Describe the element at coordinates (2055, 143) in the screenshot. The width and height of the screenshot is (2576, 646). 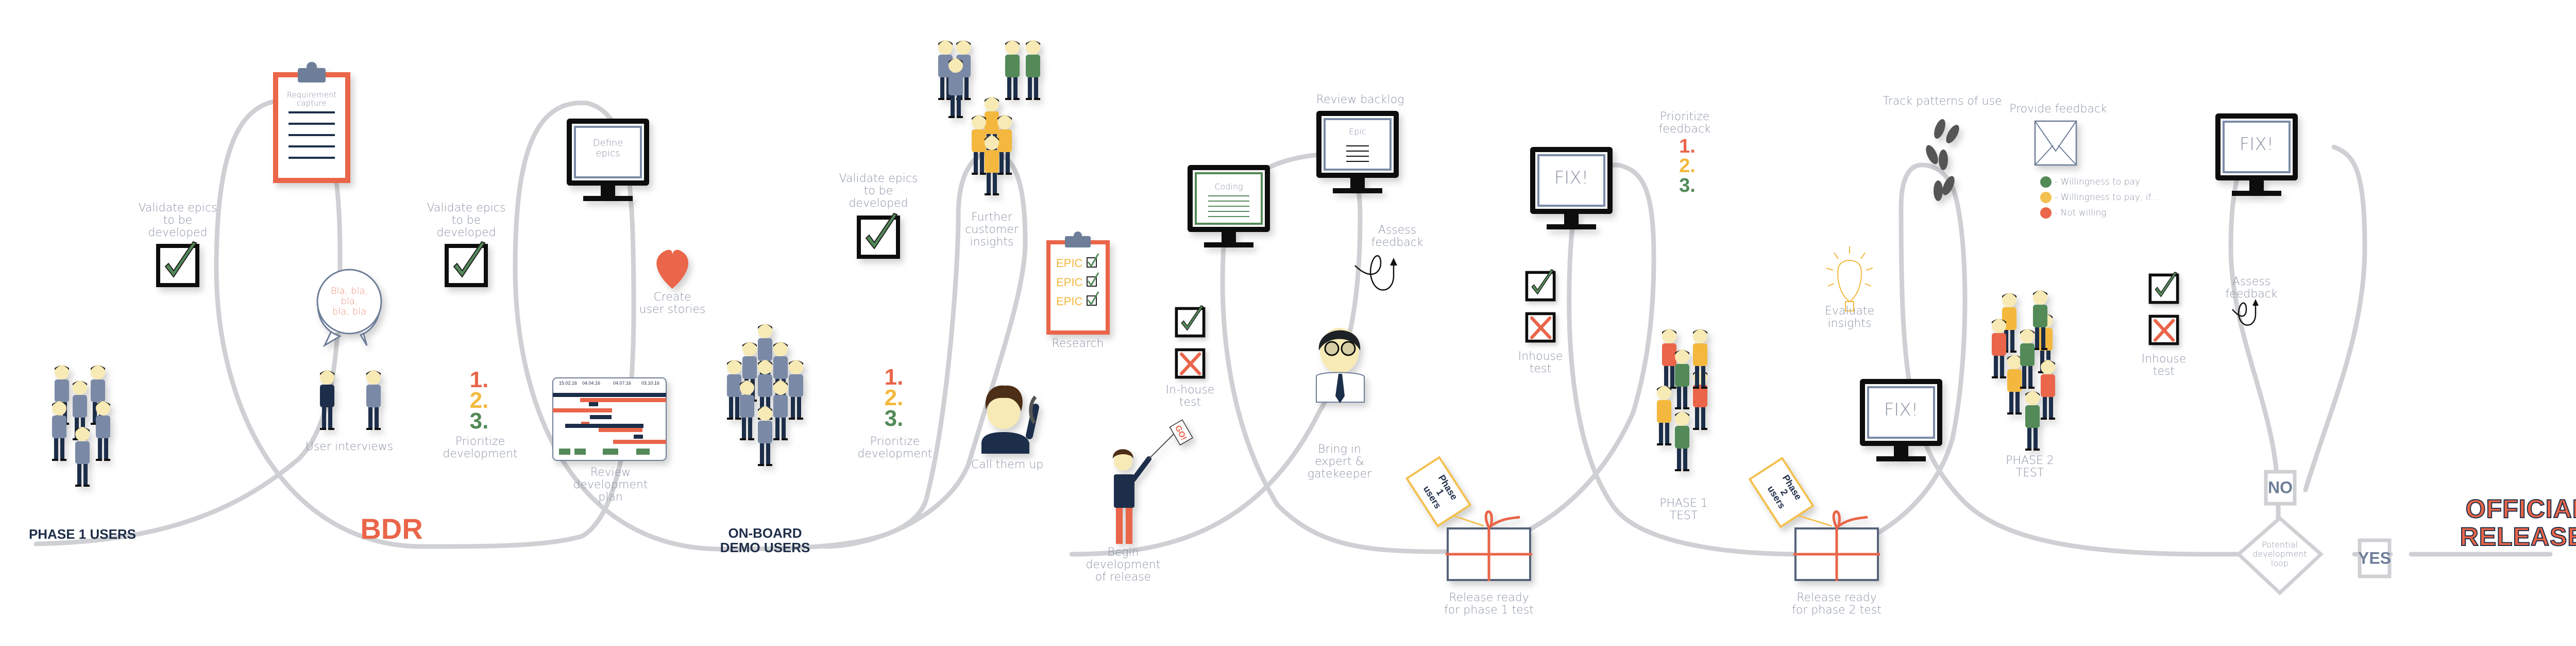
I see `envelope-icon` at that location.